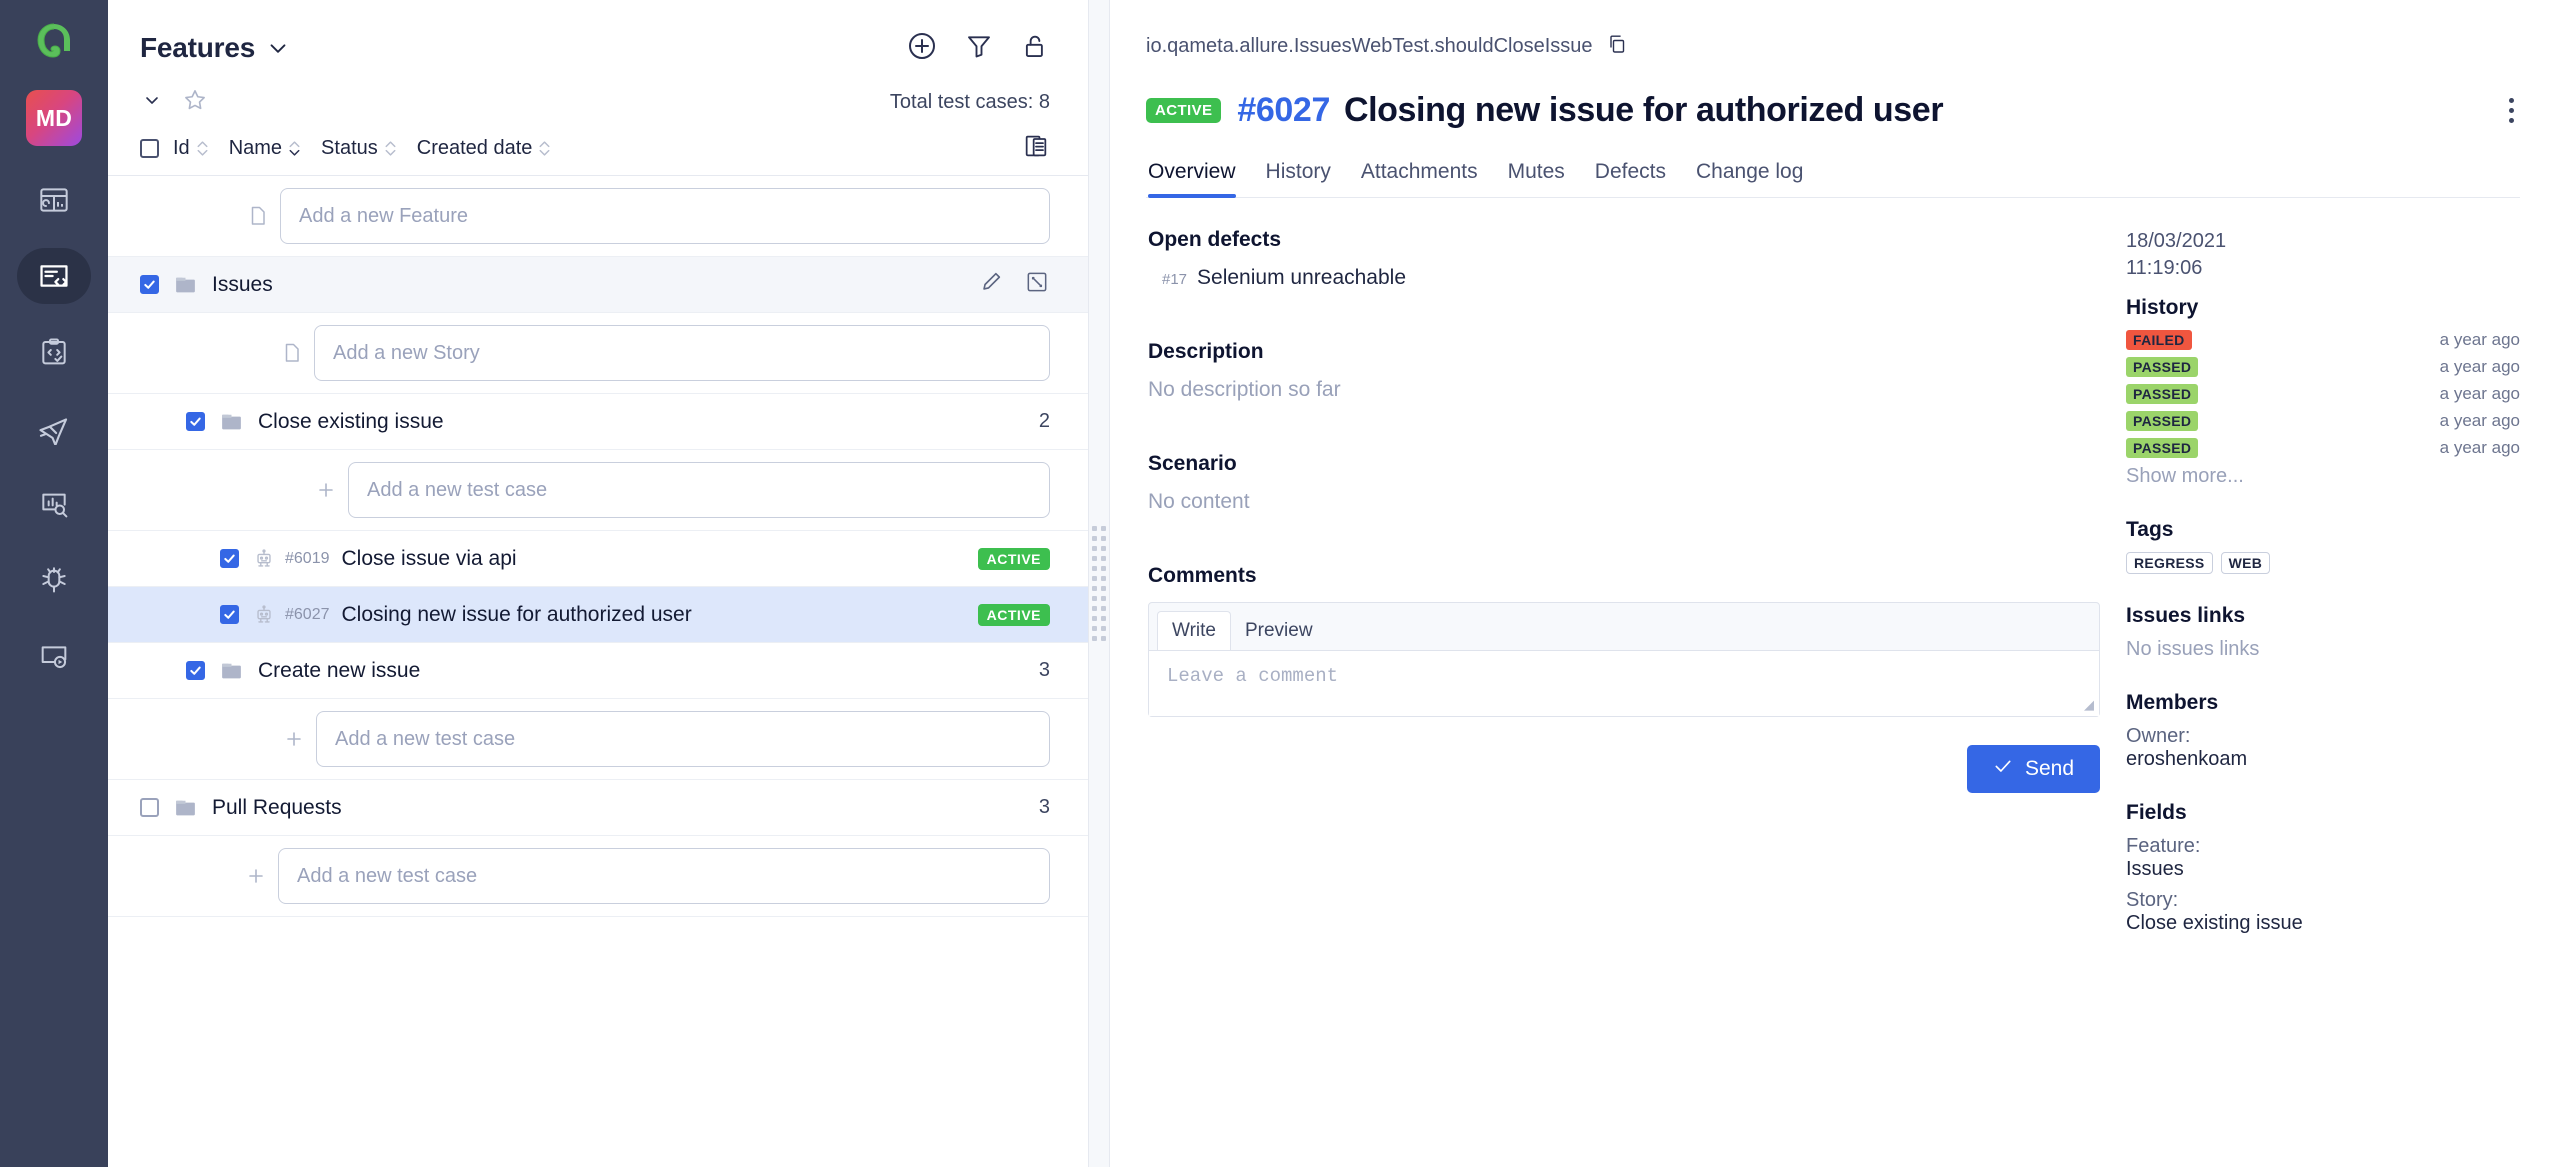 The width and height of the screenshot is (2560, 1167). What do you see at coordinates (195, 102) in the screenshot?
I see `star-icon` at bounding box center [195, 102].